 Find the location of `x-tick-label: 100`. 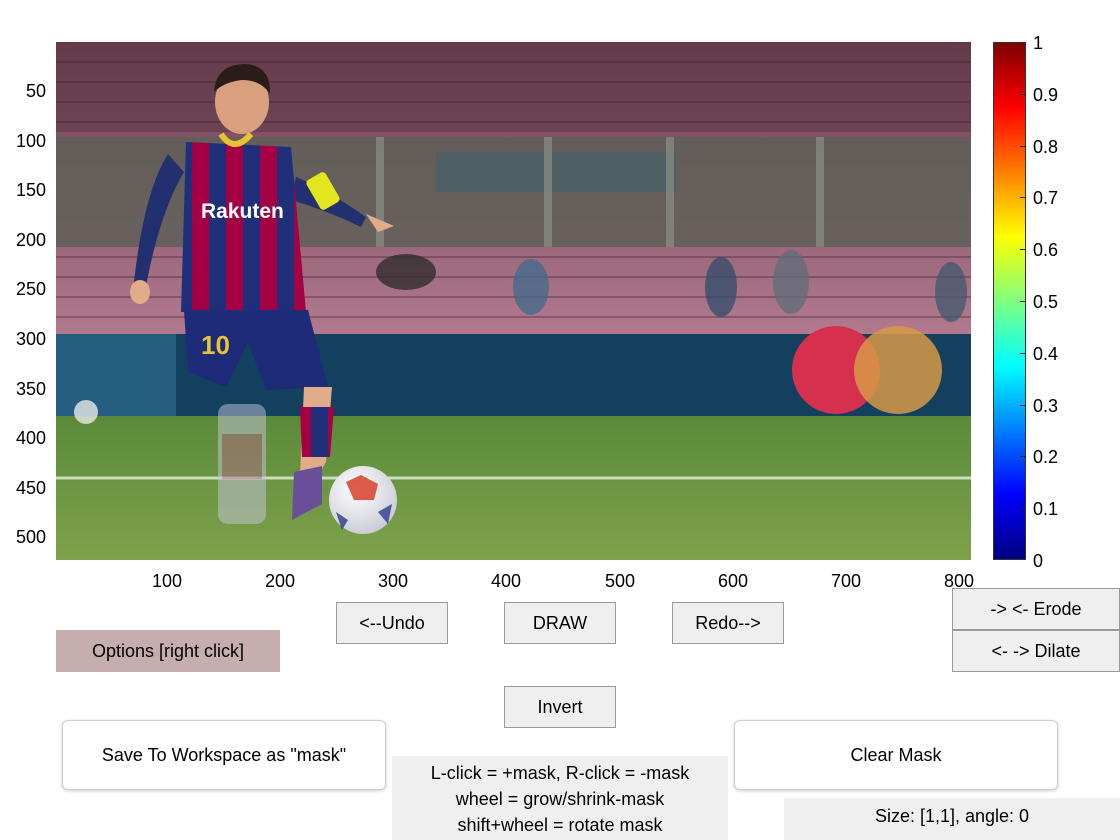

x-tick-label: 100 is located at coordinates (167, 581).